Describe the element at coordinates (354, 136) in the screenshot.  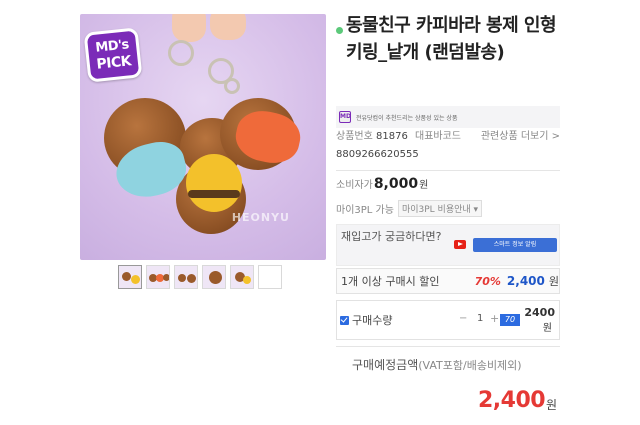
I see `product-no-label: 상품번호` at that location.